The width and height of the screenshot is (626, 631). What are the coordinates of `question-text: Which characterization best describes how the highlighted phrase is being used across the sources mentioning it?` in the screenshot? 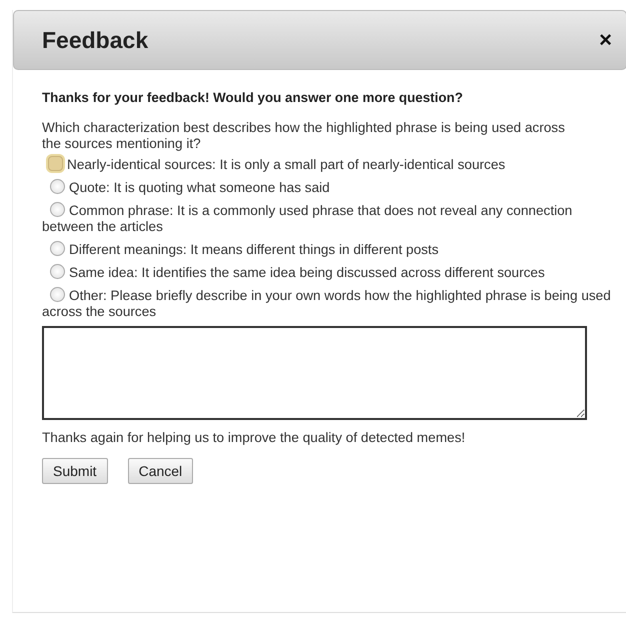 It's located at (304, 136).